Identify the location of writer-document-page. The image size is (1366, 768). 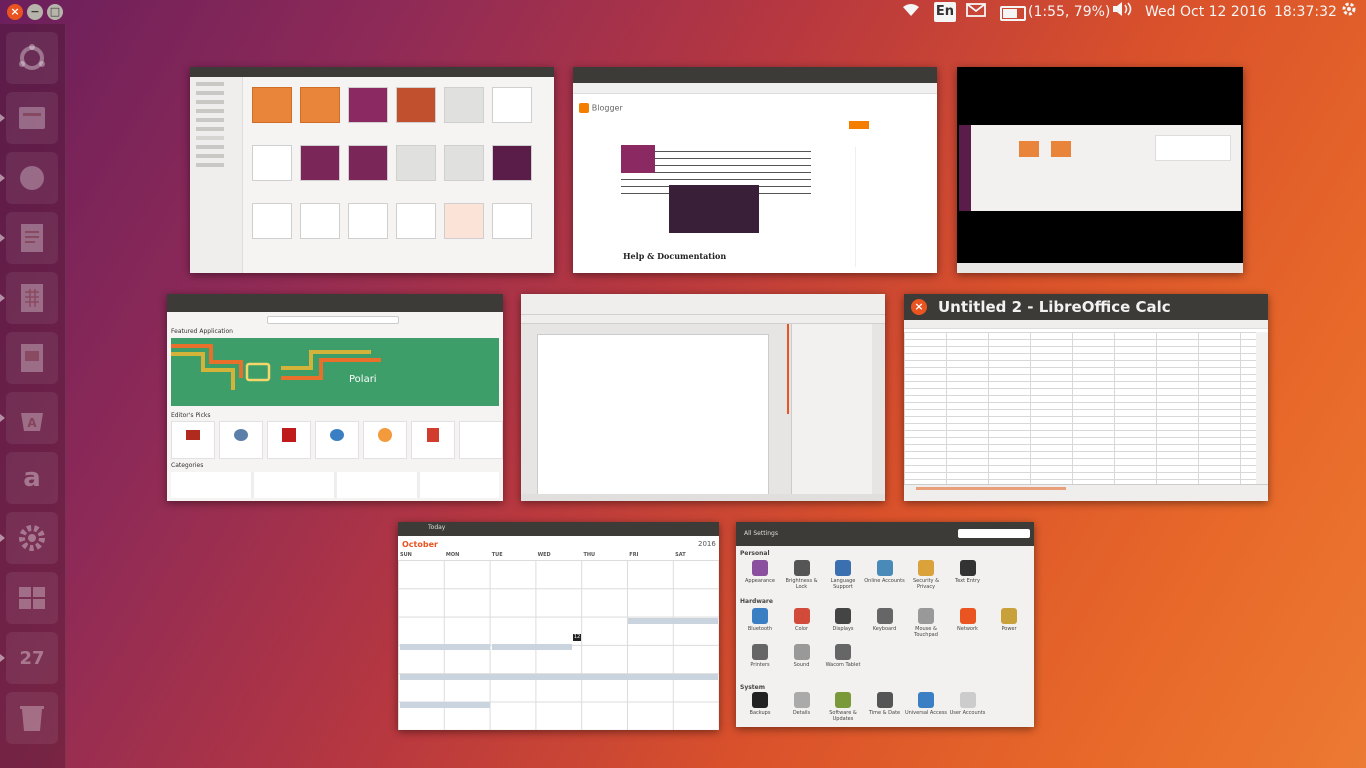
(653, 415).